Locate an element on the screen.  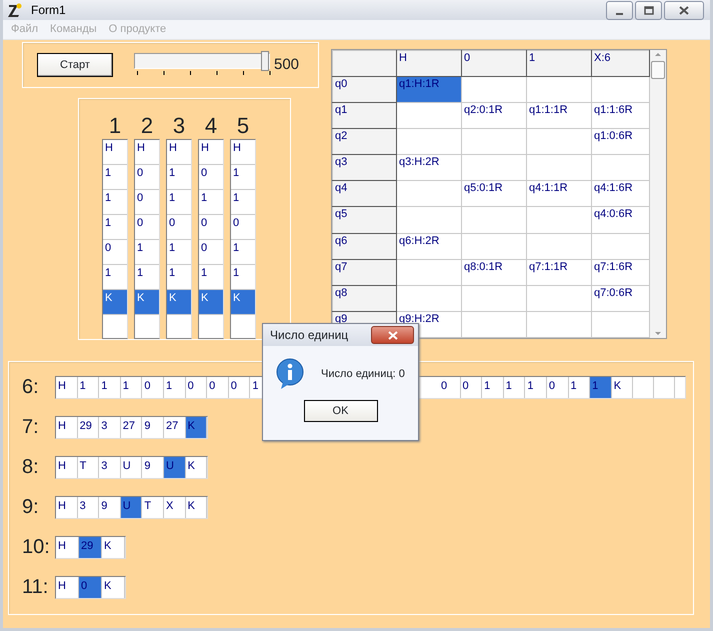
grid-cell: q8:0:1R is located at coordinates (494, 272).